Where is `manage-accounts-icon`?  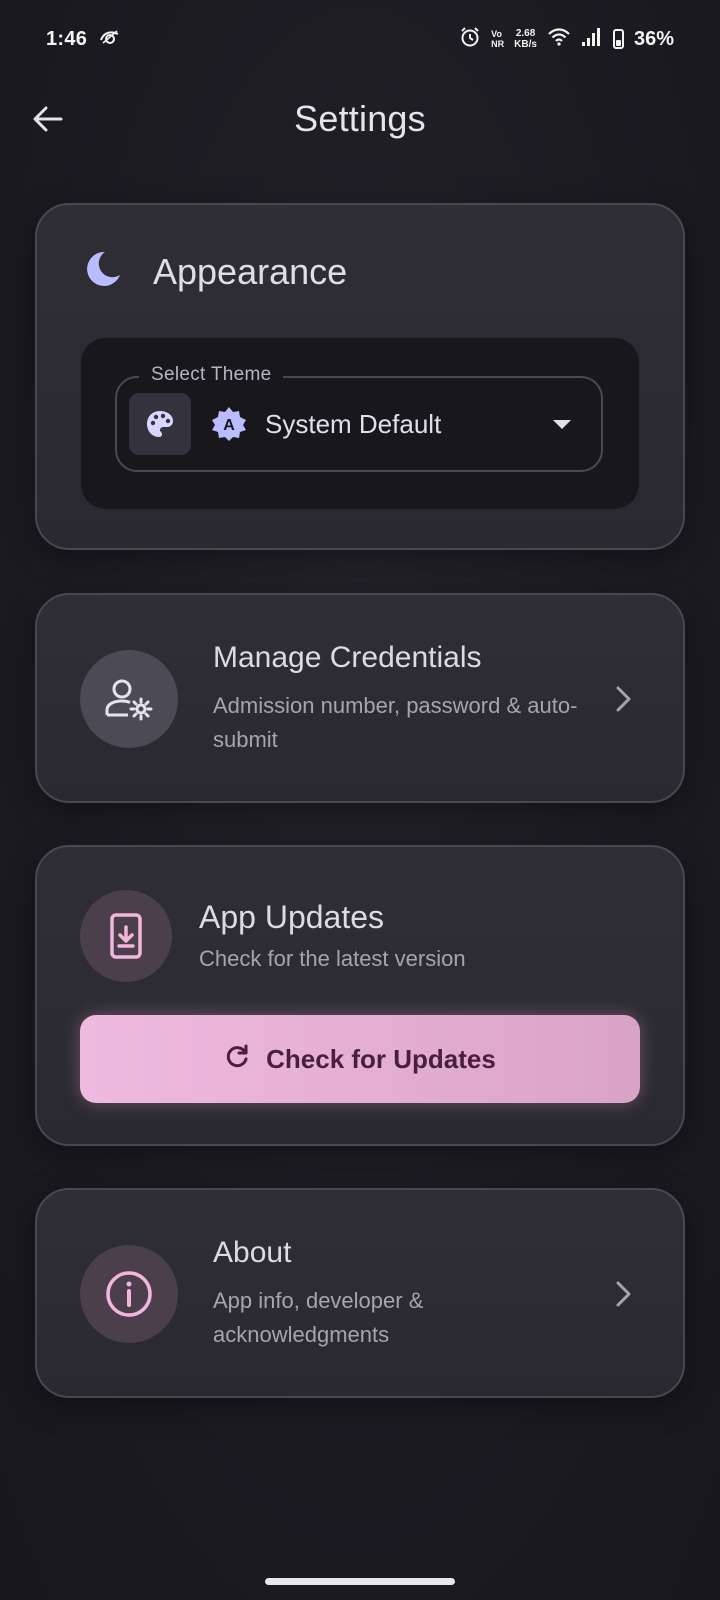 manage-accounts-icon is located at coordinates (129, 699).